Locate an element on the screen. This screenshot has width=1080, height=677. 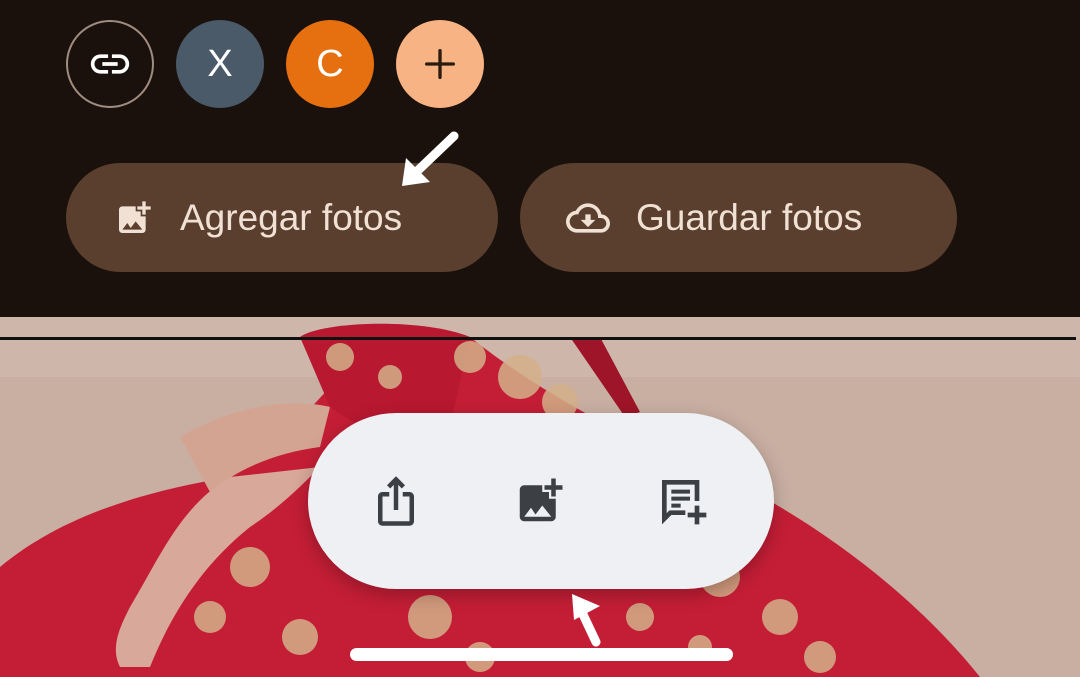
add-comment-button is located at coordinates (683, 501).